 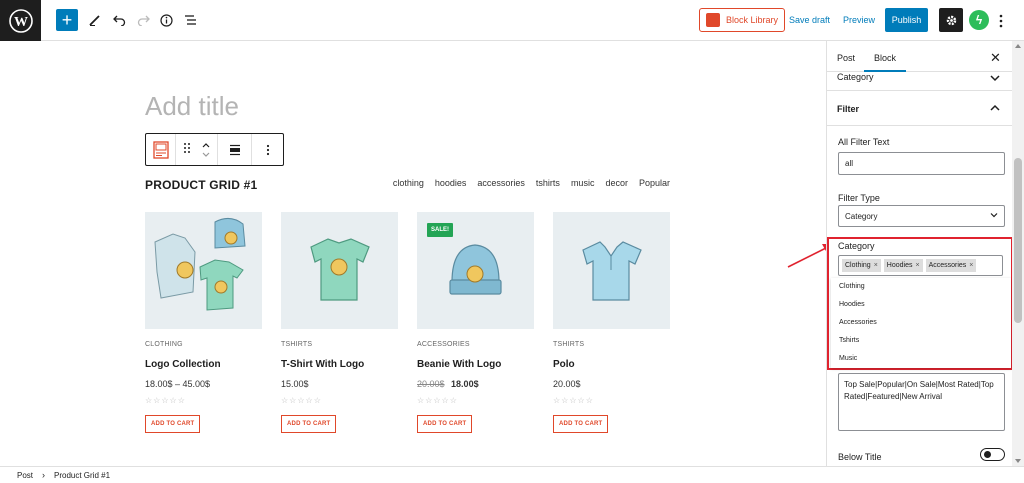 What do you see at coordinates (921, 323) in the screenshot?
I see `suggestion-accessories: Accessories` at bounding box center [921, 323].